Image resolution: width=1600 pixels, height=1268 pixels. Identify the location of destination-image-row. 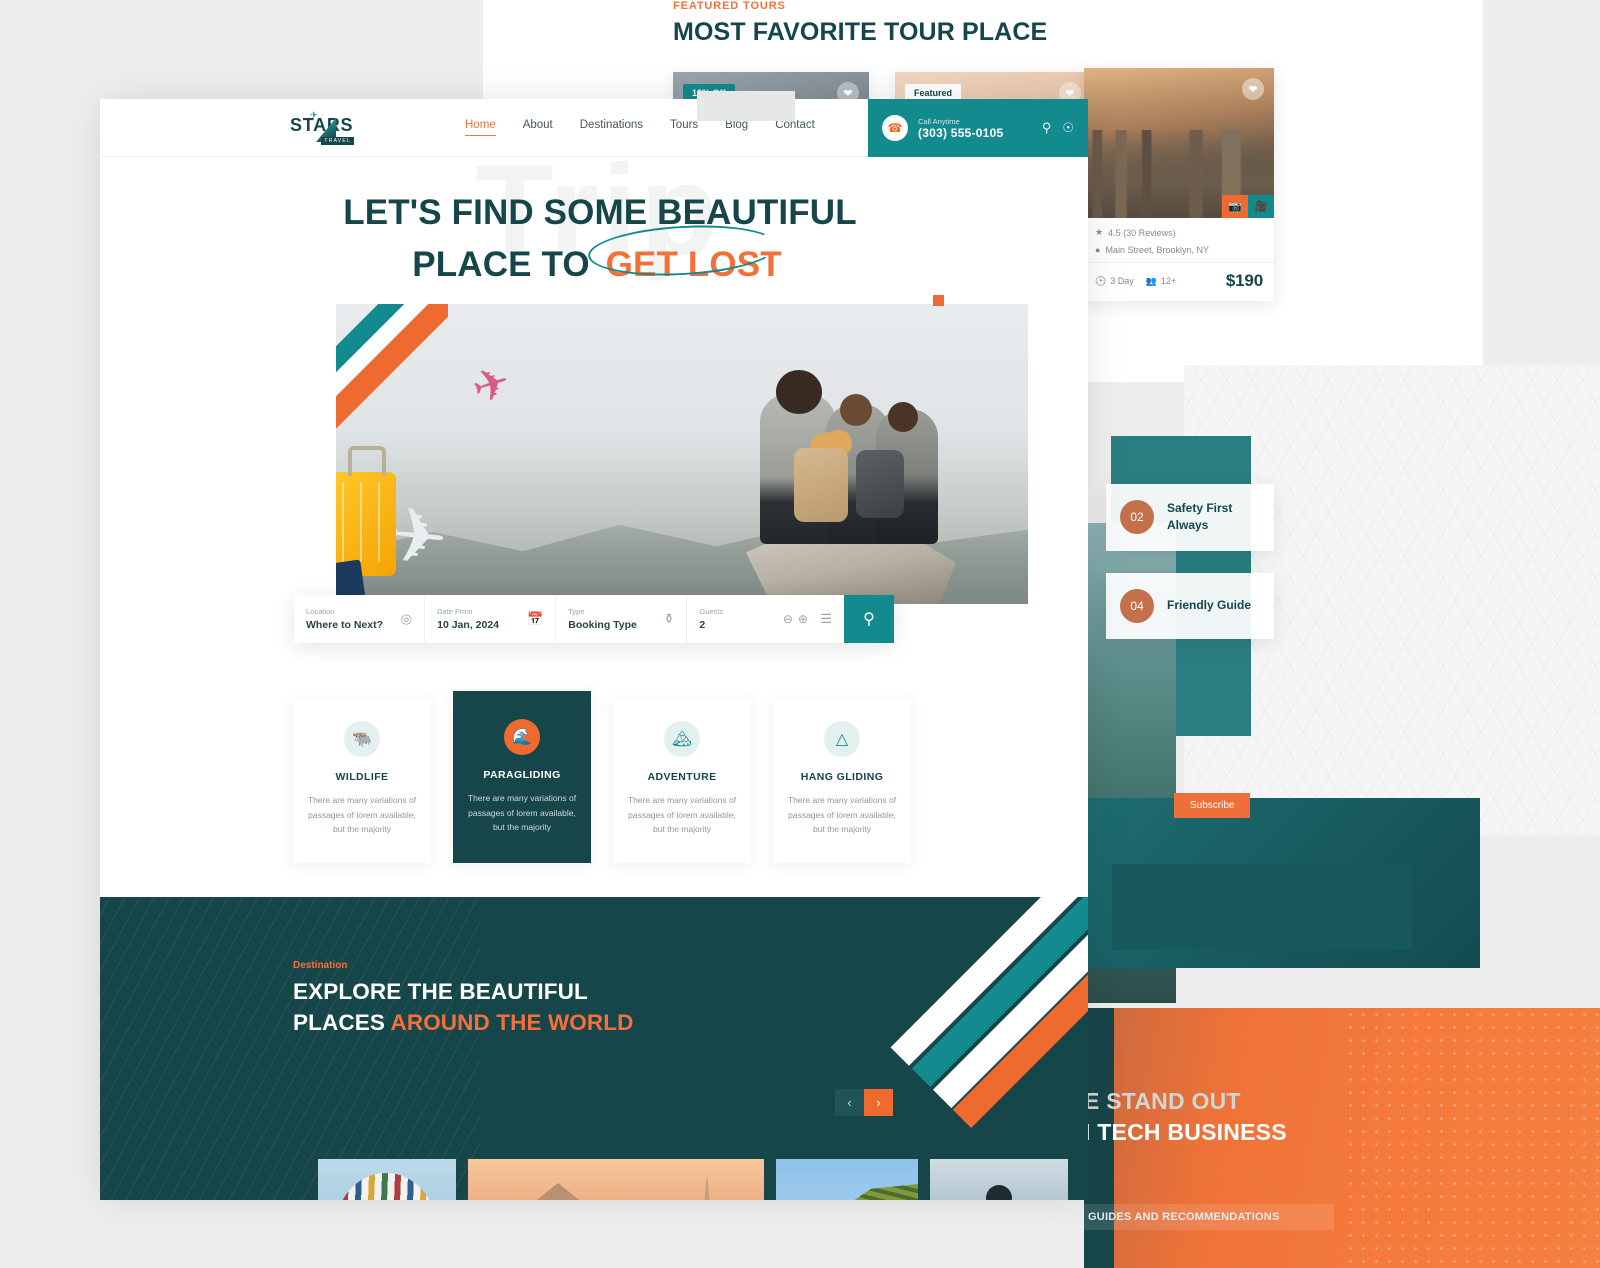
(693, 1179).